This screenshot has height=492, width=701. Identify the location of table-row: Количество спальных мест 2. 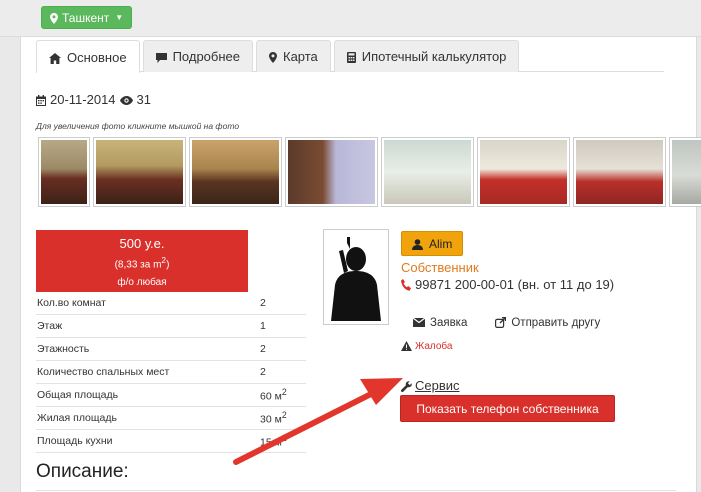
(171, 372).